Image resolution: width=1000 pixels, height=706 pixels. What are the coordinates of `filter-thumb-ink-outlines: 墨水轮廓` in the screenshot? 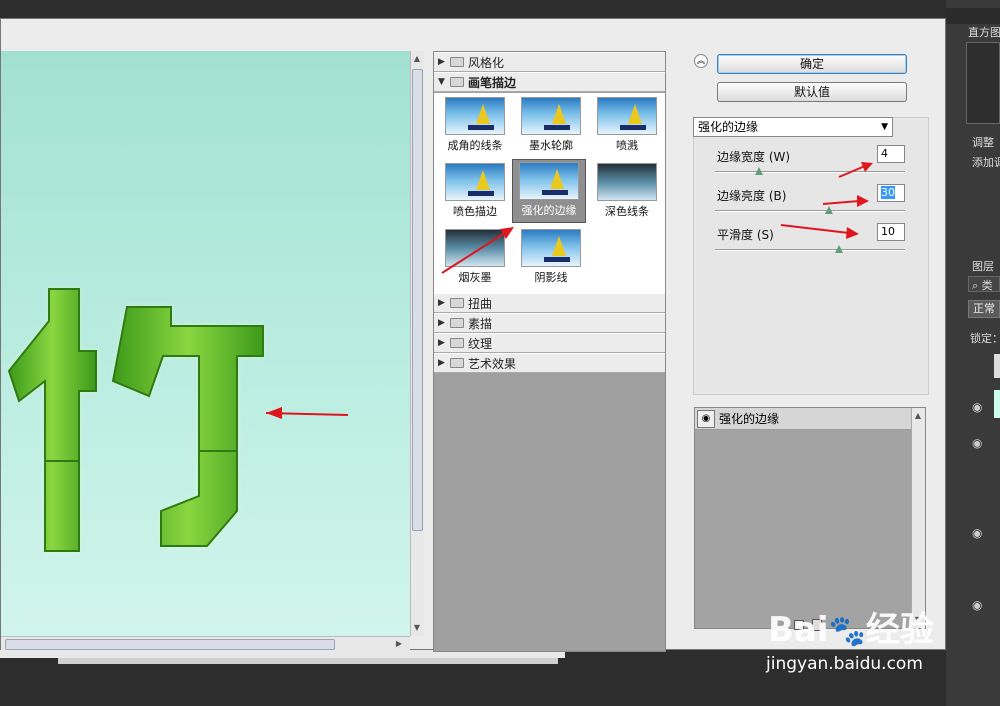 It's located at (551, 127).